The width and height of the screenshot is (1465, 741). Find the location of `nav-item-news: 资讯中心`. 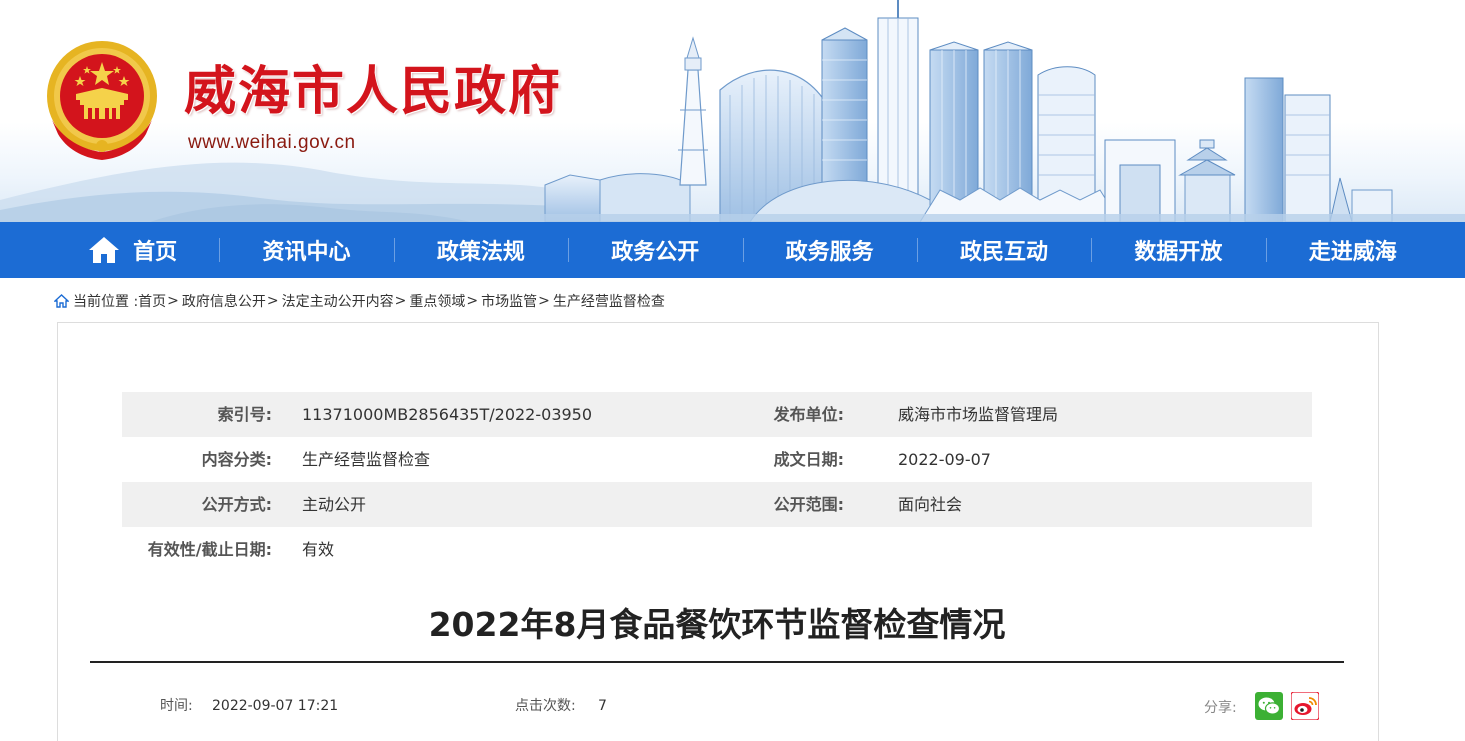

nav-item-news: 资讯中心 is located at coordinates (306, 250).